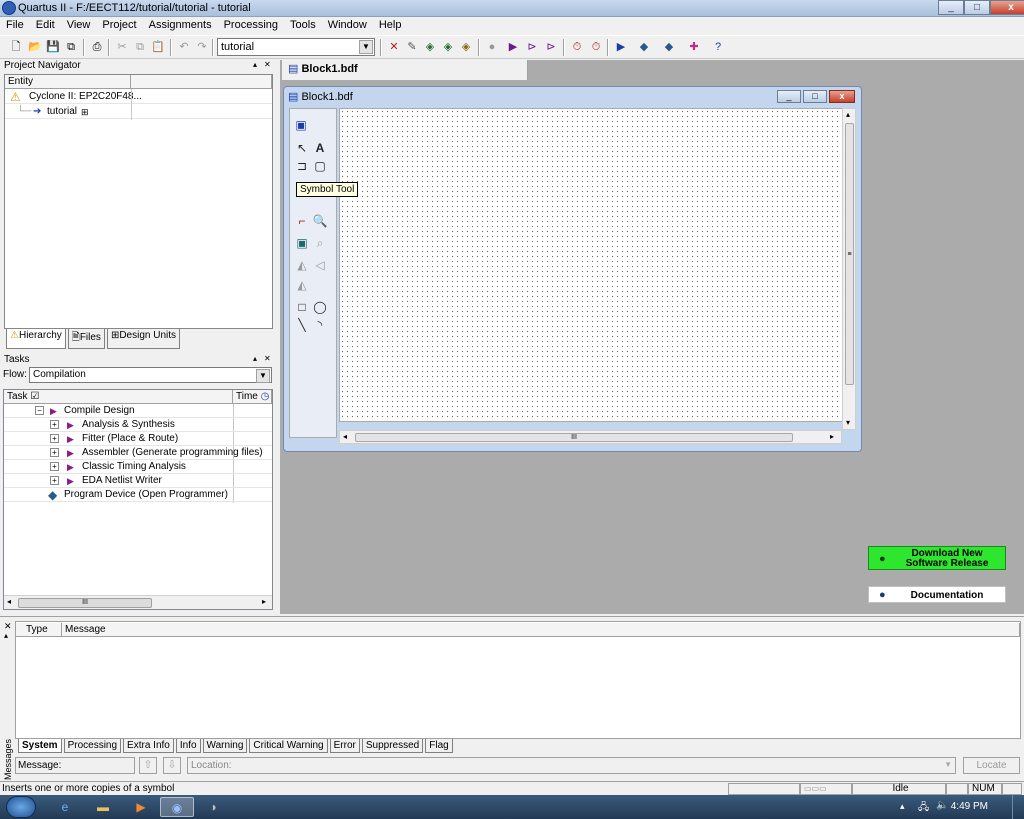  I want to click on fitter-icon: ⊳, so click(551, 47).